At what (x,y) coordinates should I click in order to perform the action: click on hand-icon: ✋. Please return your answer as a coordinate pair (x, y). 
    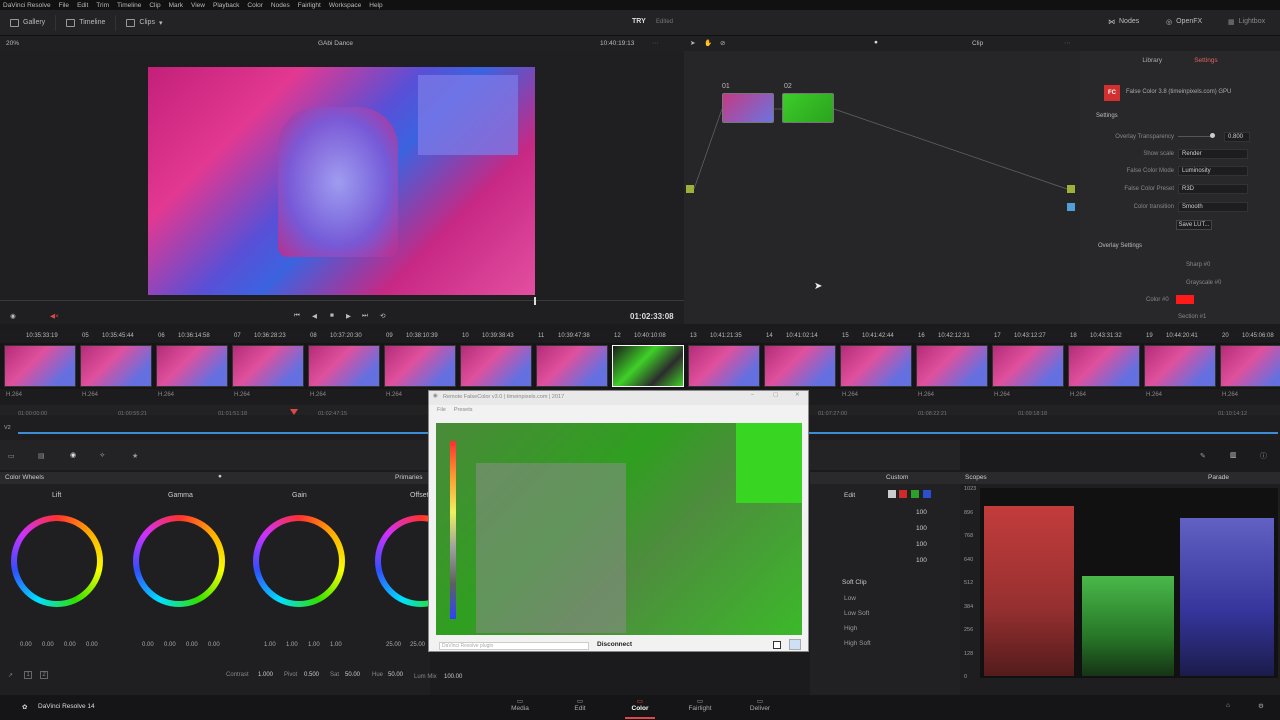
    Looking at the image, I should click on (708, 43).